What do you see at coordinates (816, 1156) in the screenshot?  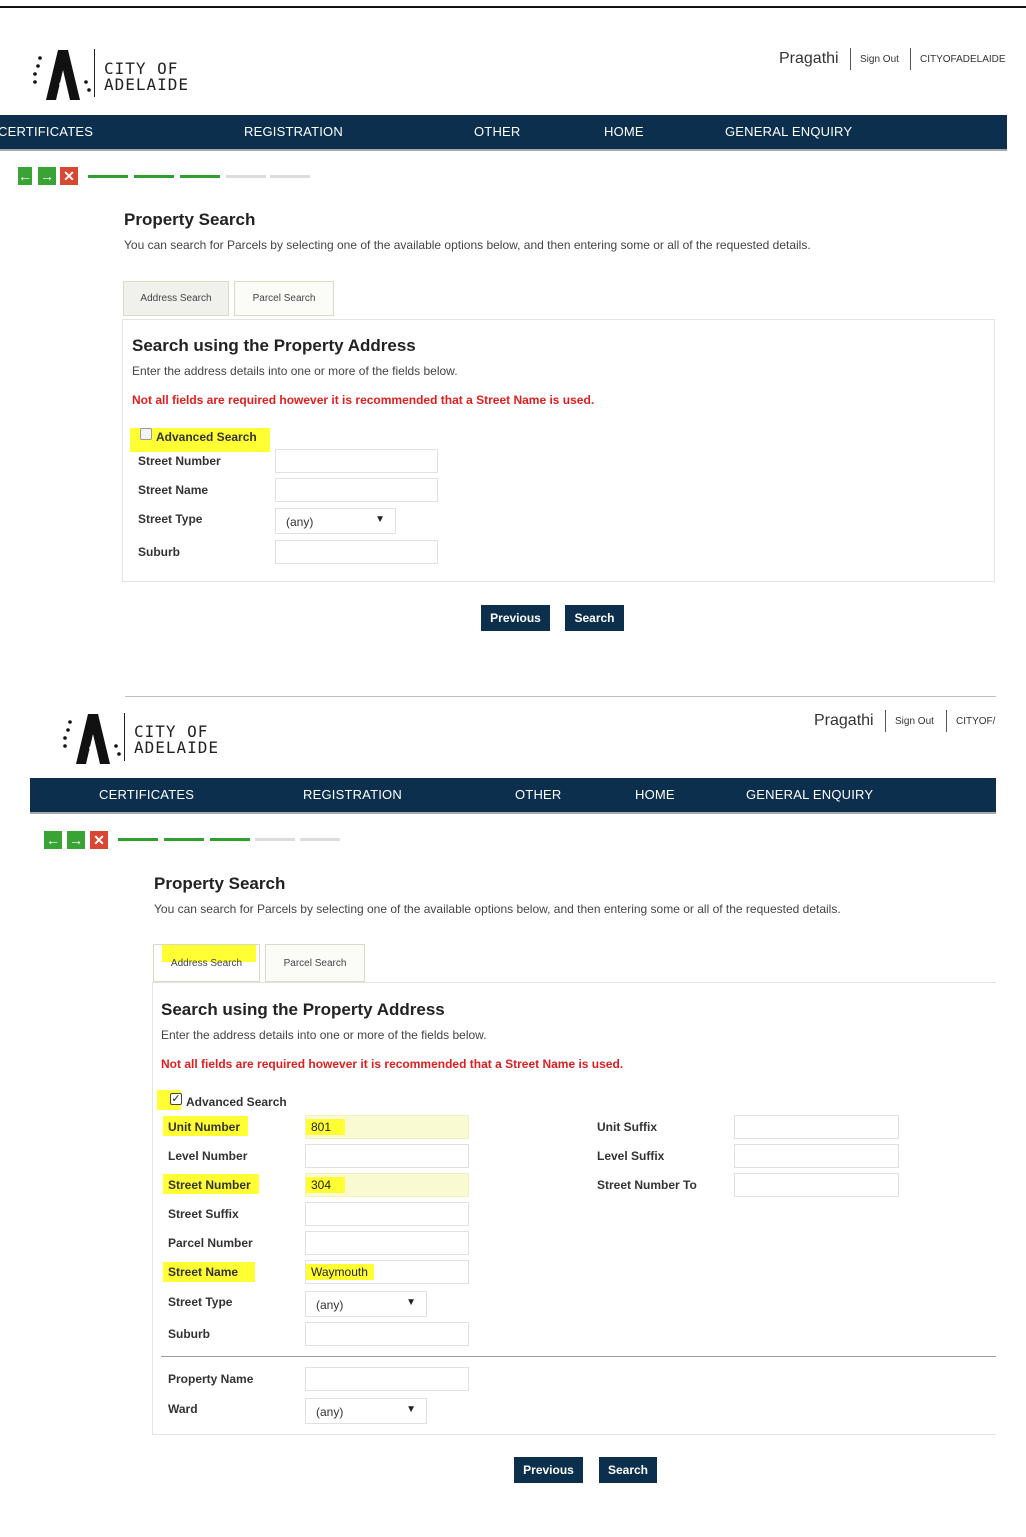 I see `level-suffix-input` at bounding box center [816, 1156].